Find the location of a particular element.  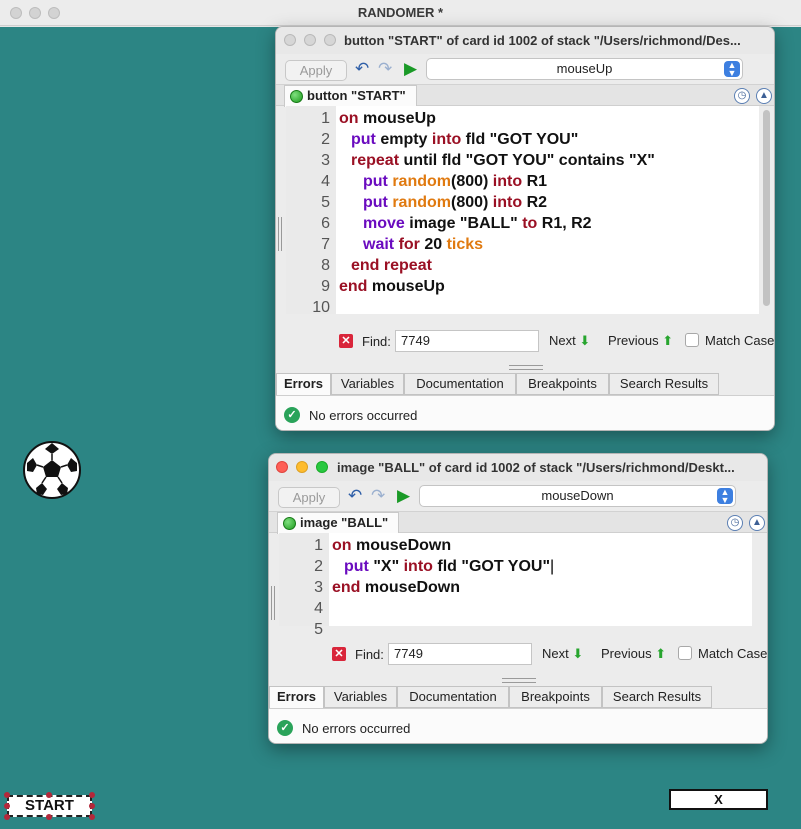

arrow-up-icon: ⬆ is located at coordinates (668, 340).